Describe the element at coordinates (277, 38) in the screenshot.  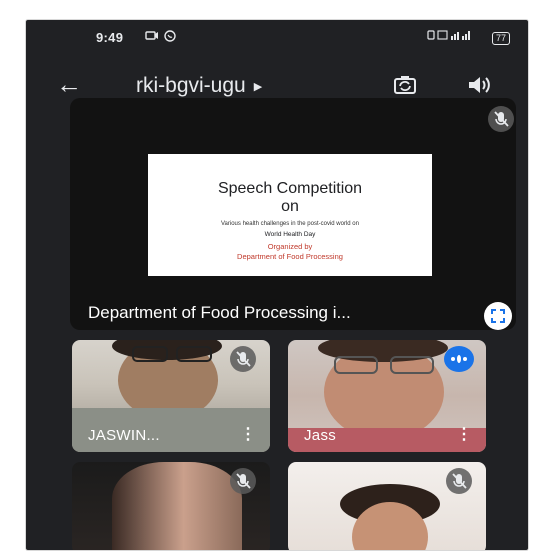
I see `status-bar: 9:49 77` at that location.